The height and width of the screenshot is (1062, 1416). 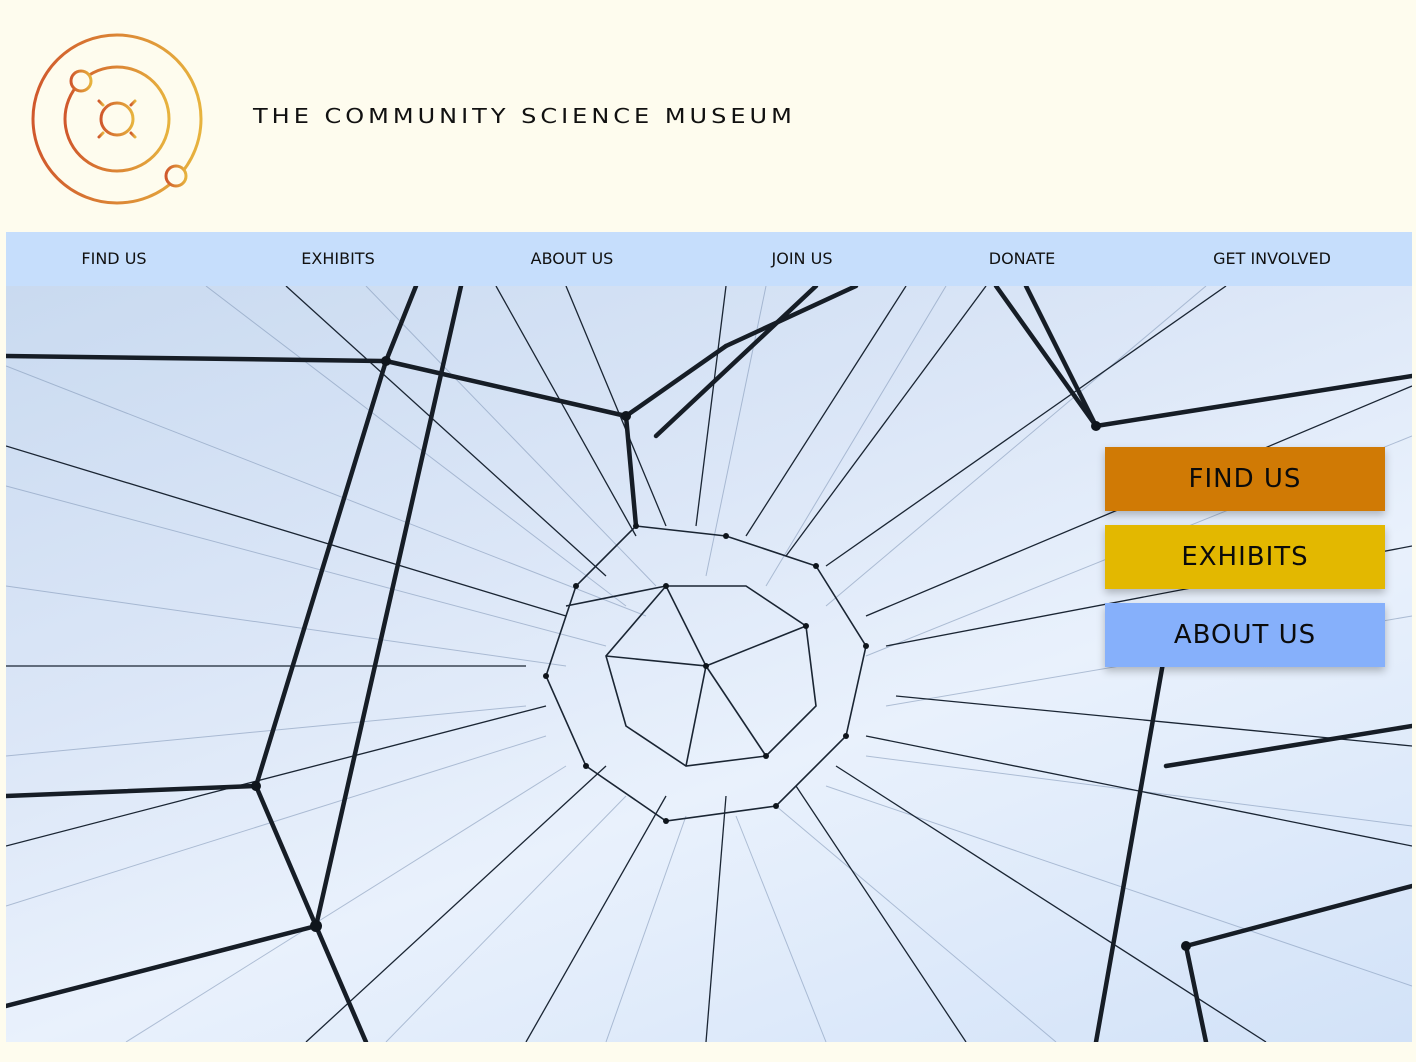 I want to click on site-title: THE COMMUNITY SCIENCE MUSEUM, so click(x=524, y=116).